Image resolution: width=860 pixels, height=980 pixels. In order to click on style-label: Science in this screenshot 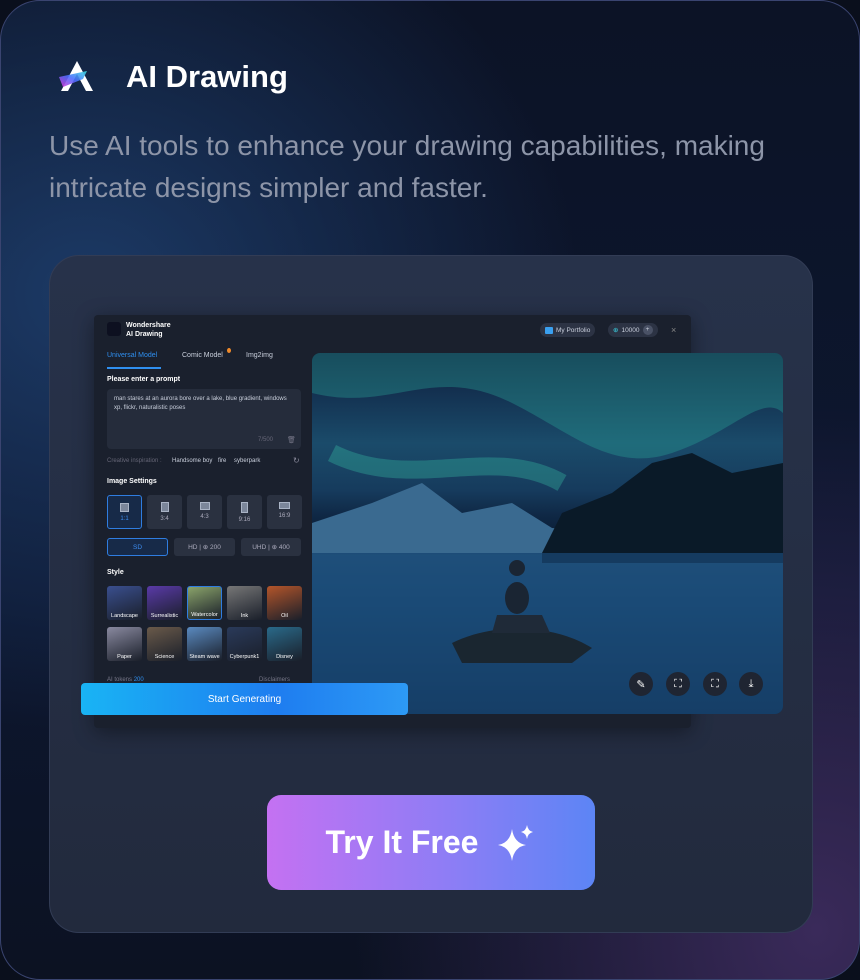, I will do `click(164, 657)`.